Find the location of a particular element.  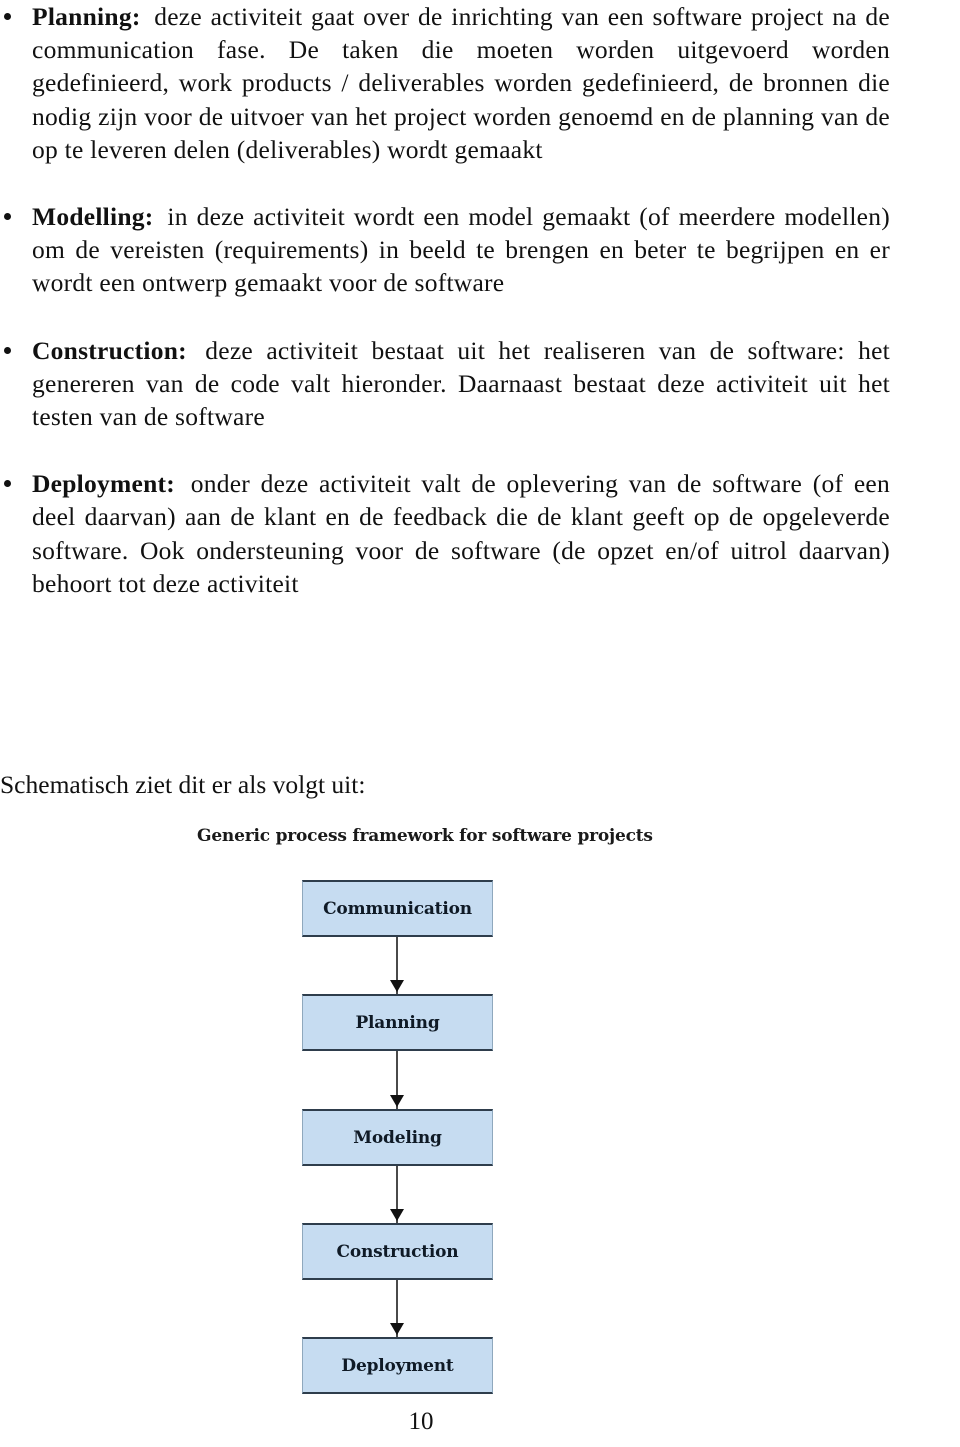

schema-intro-text: Schematisch ziet dit er als volgt uit: is located at coordinates (183, 784).